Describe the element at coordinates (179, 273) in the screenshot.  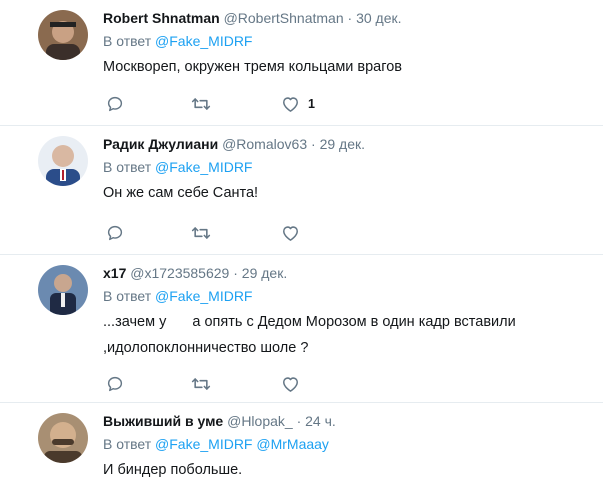
I see `author-handle: @x1723585629` at that location.